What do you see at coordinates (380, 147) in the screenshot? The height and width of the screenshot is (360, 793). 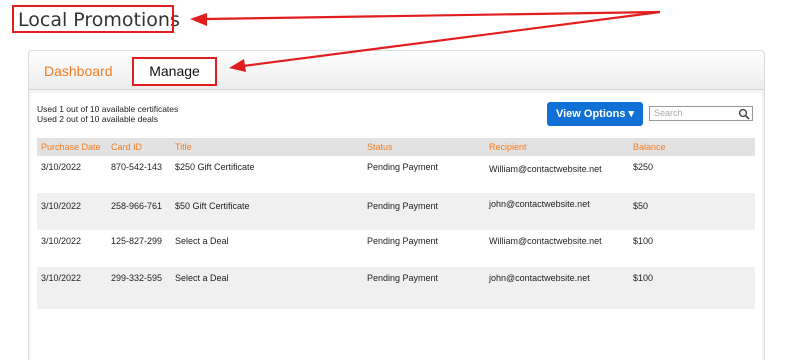 I see `header-status: Status` at bounding box center [380, 147].